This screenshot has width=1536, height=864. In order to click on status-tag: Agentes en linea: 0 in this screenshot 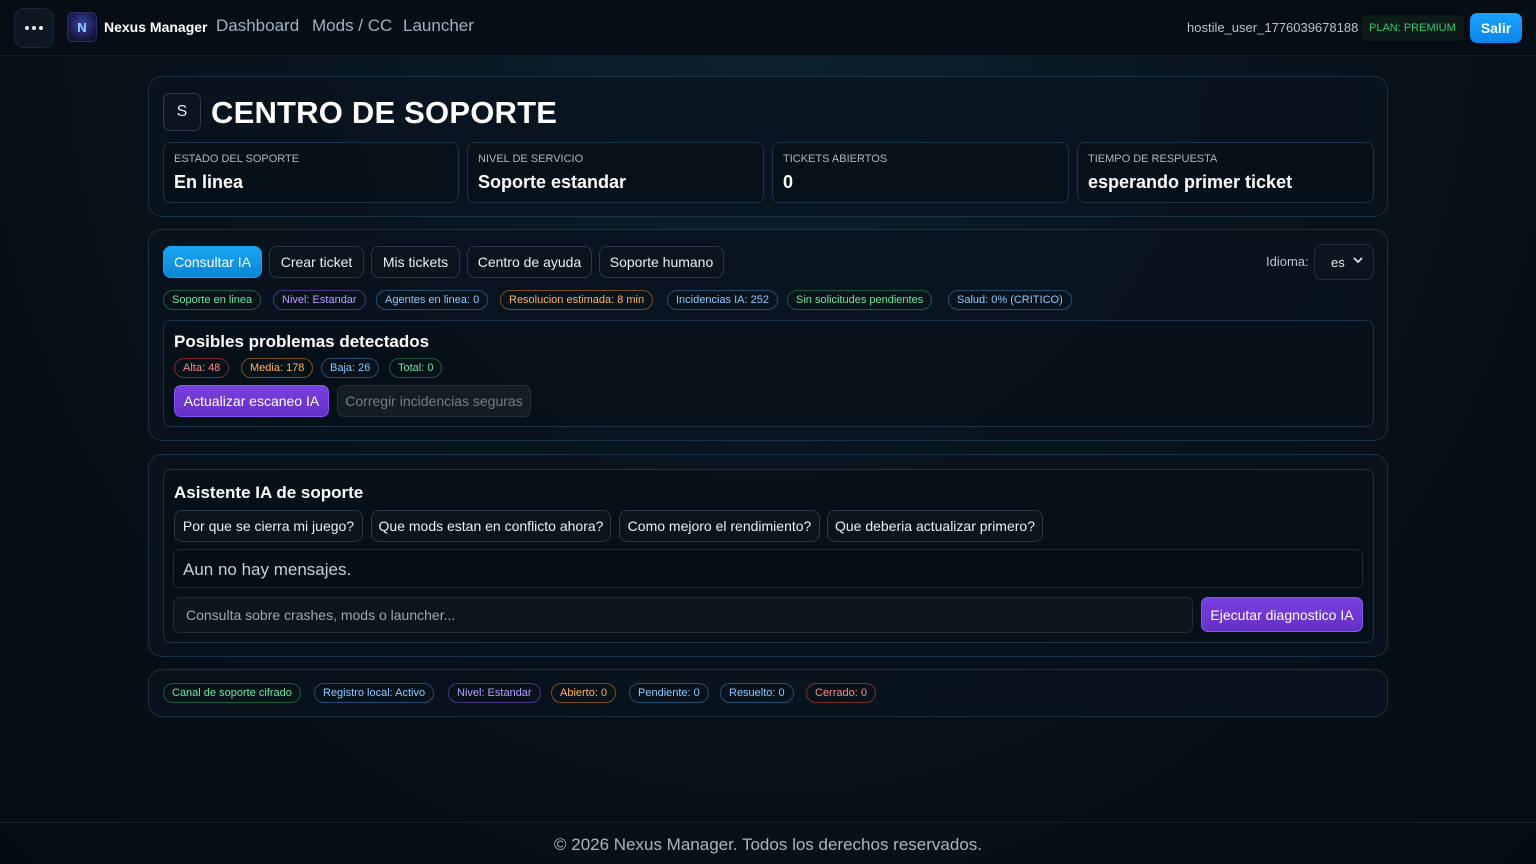, I will do `click(432, 300)`.